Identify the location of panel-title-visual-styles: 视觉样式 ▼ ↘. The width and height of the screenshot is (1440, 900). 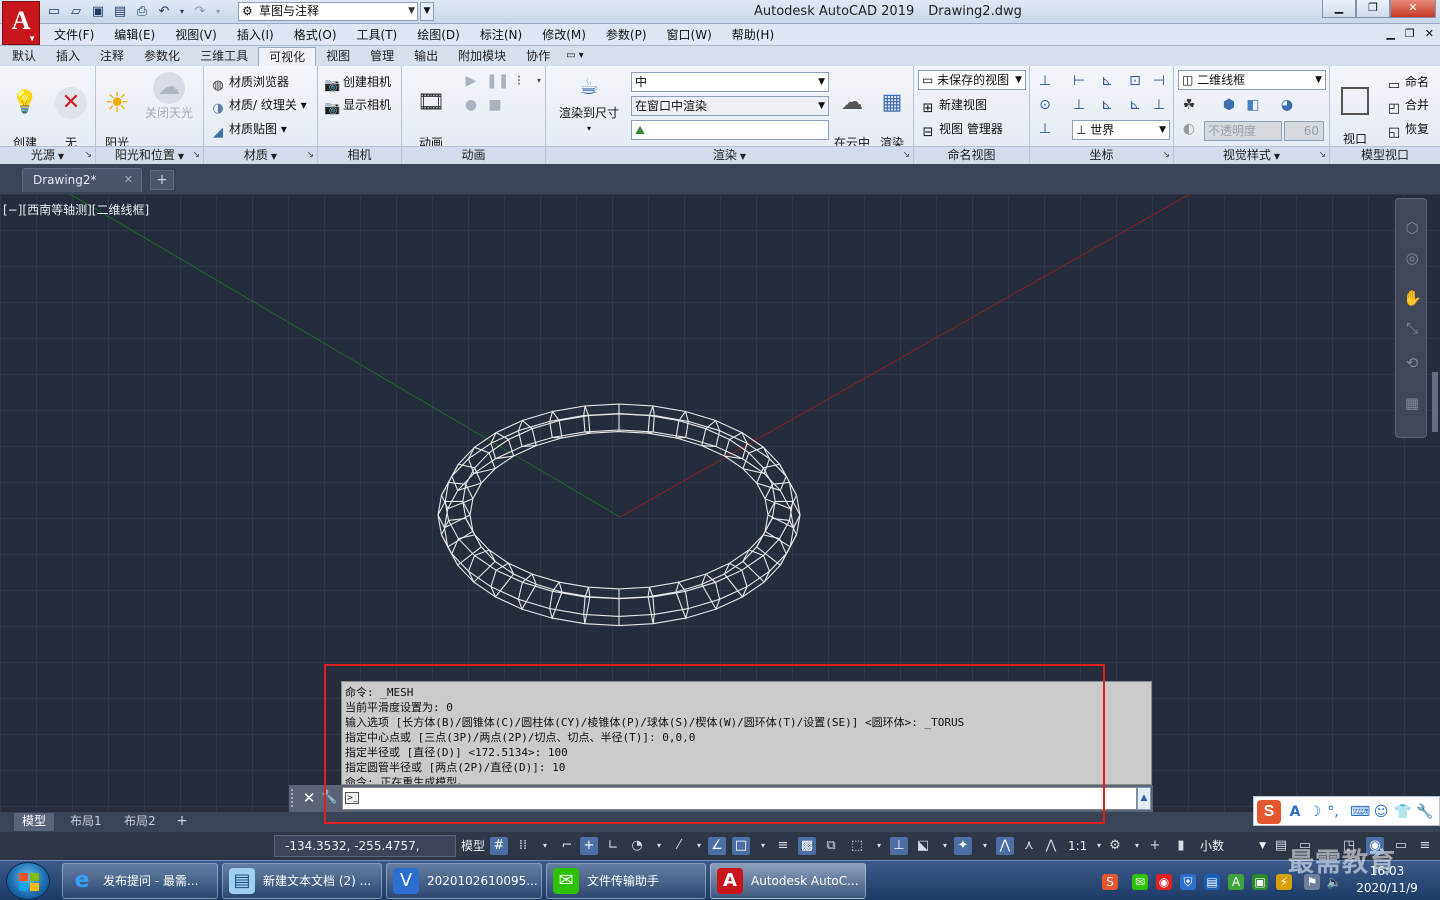
(1251, 155).